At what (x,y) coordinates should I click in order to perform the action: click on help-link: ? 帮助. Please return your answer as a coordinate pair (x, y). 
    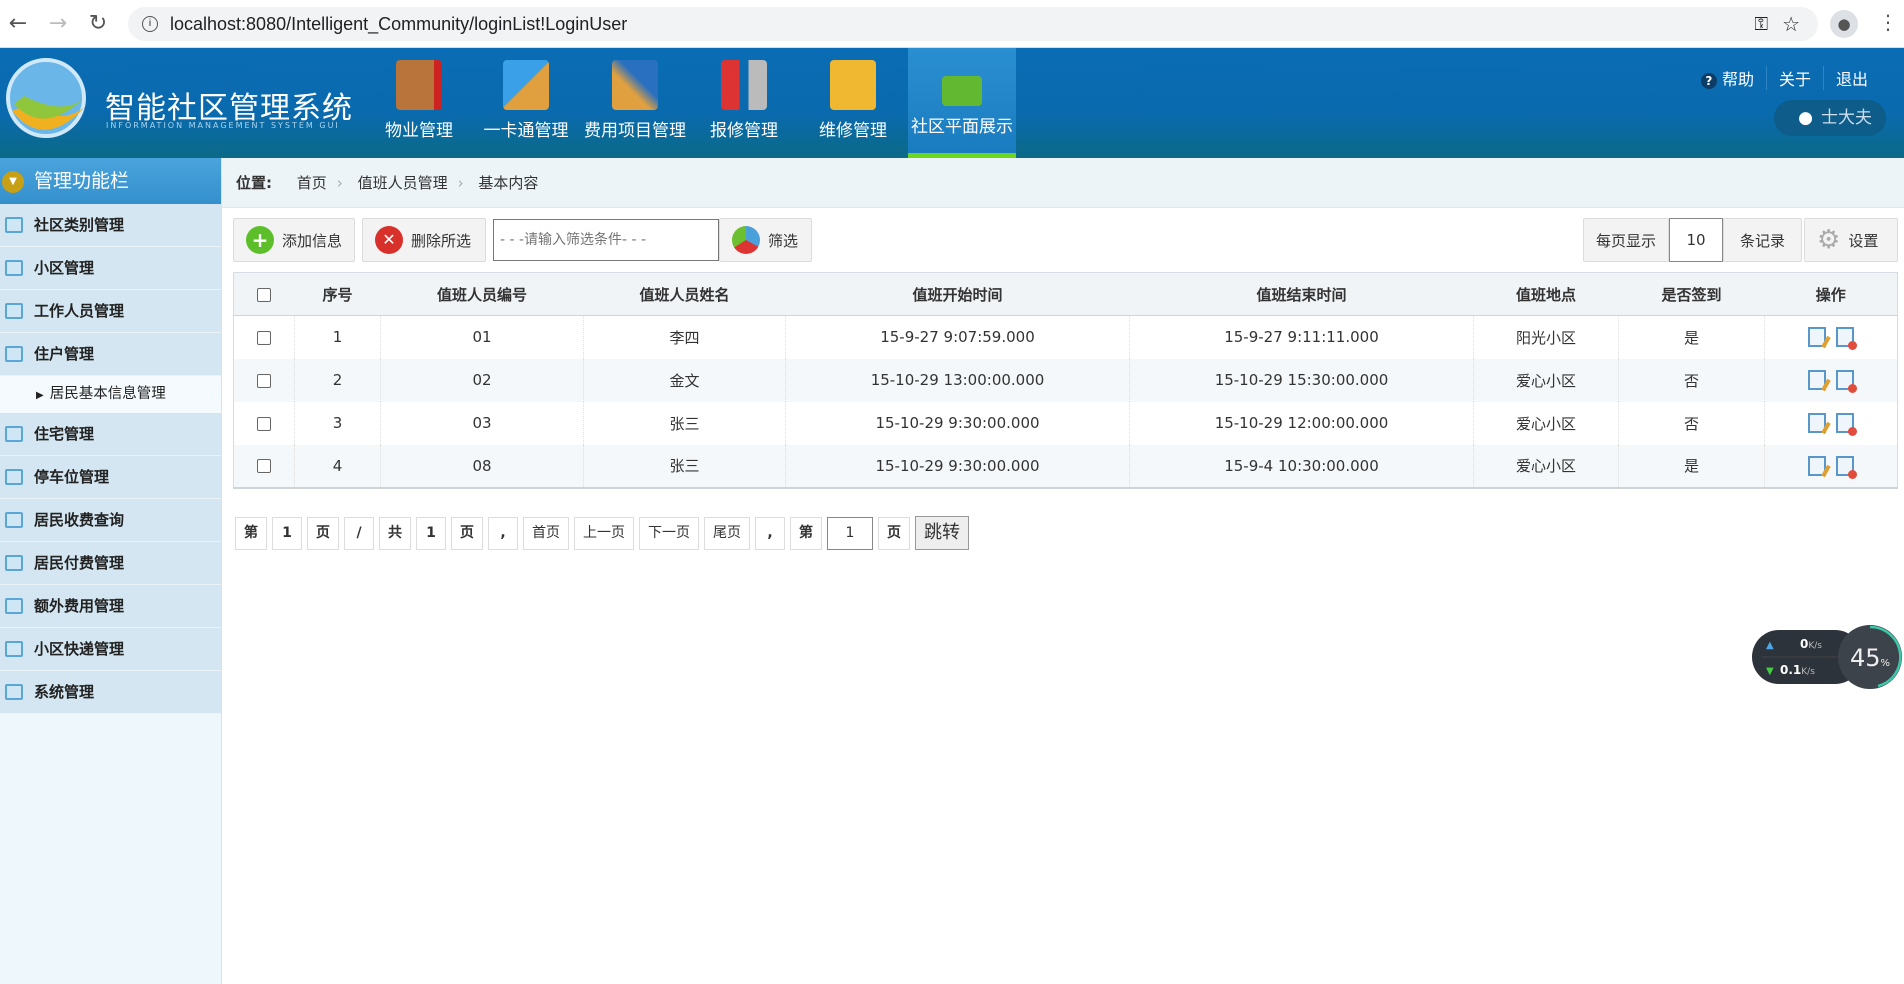
    Looking at the image, I should click on (1727, 78).